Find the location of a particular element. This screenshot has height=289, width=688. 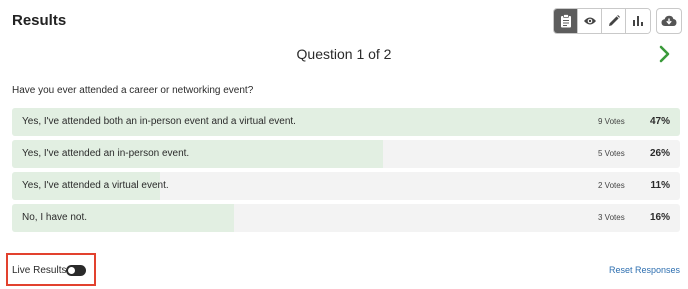

answer-row: No, I have not. 3 Votes 16% is located at coordinates (346, 218).